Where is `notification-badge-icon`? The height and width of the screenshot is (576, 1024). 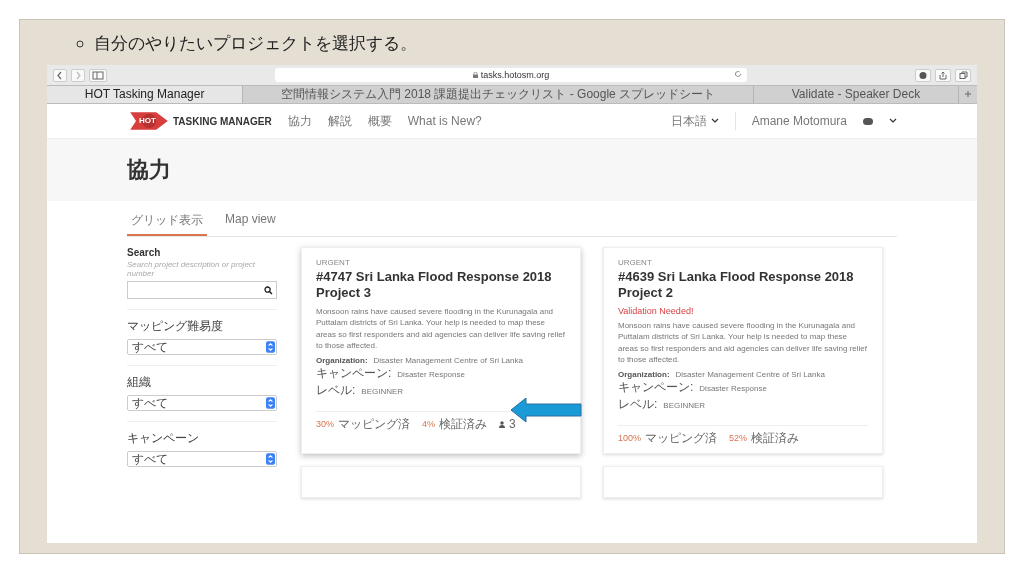 notification-badge-icon is located at coordinates (868, 121).